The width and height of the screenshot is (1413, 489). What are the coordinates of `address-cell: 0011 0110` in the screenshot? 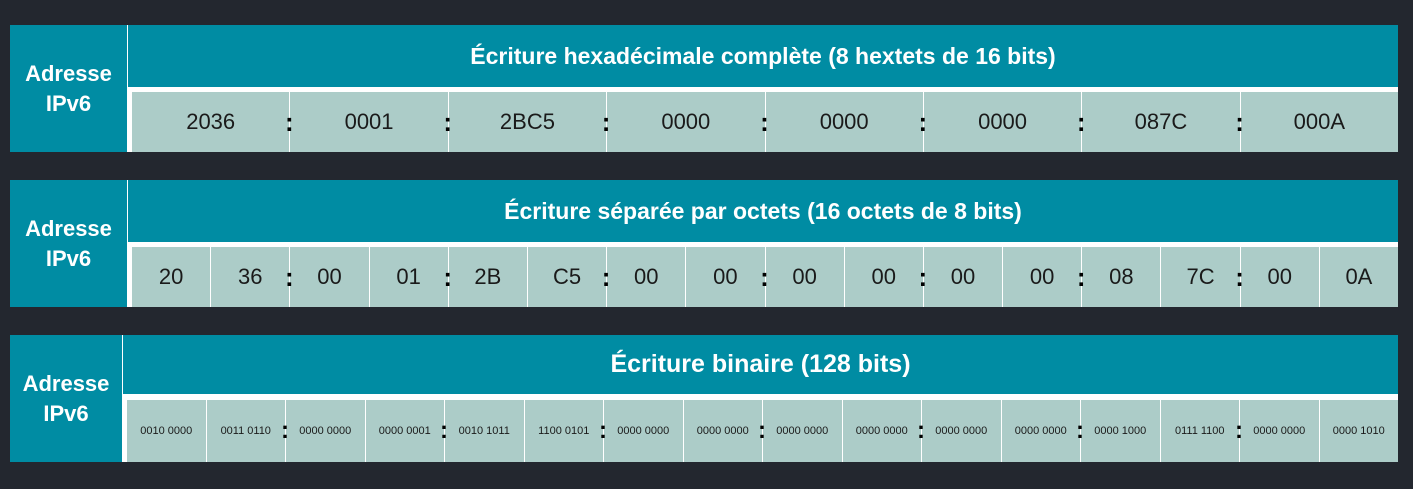 It's located at (246, 431).